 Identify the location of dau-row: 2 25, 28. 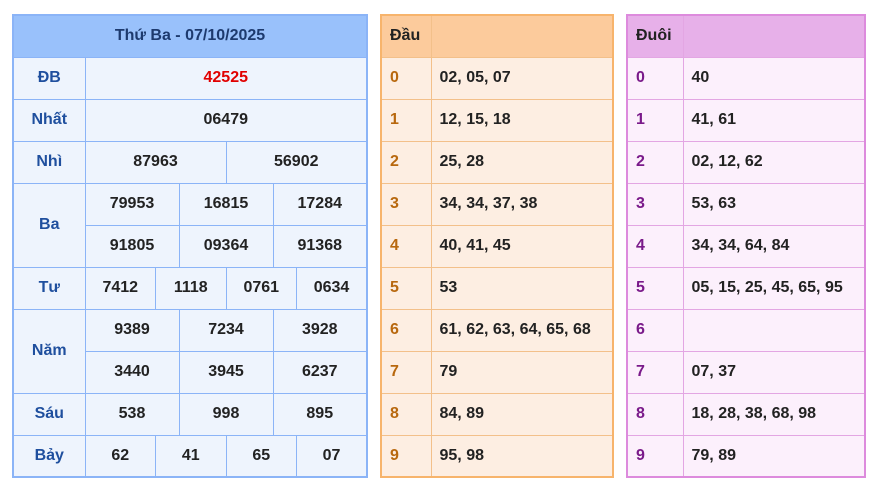
(497, 162).